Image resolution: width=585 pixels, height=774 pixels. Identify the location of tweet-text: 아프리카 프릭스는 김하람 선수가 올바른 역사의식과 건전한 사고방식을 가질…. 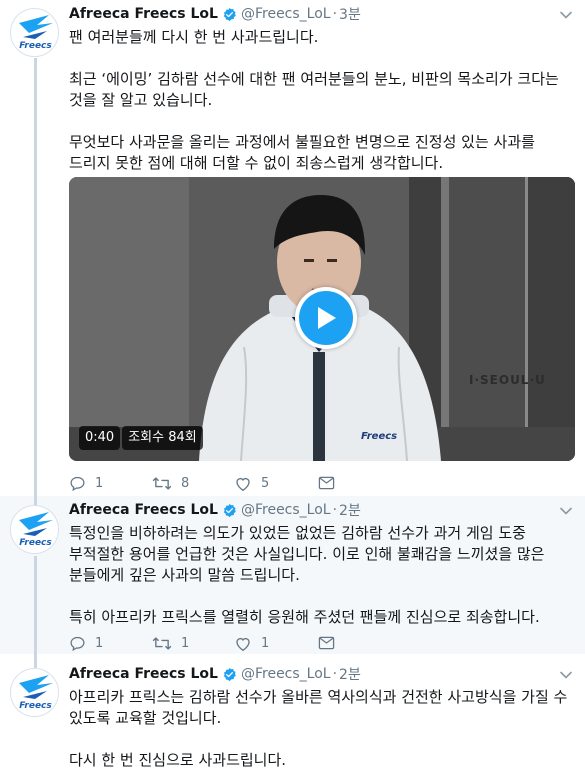
(322, 729).